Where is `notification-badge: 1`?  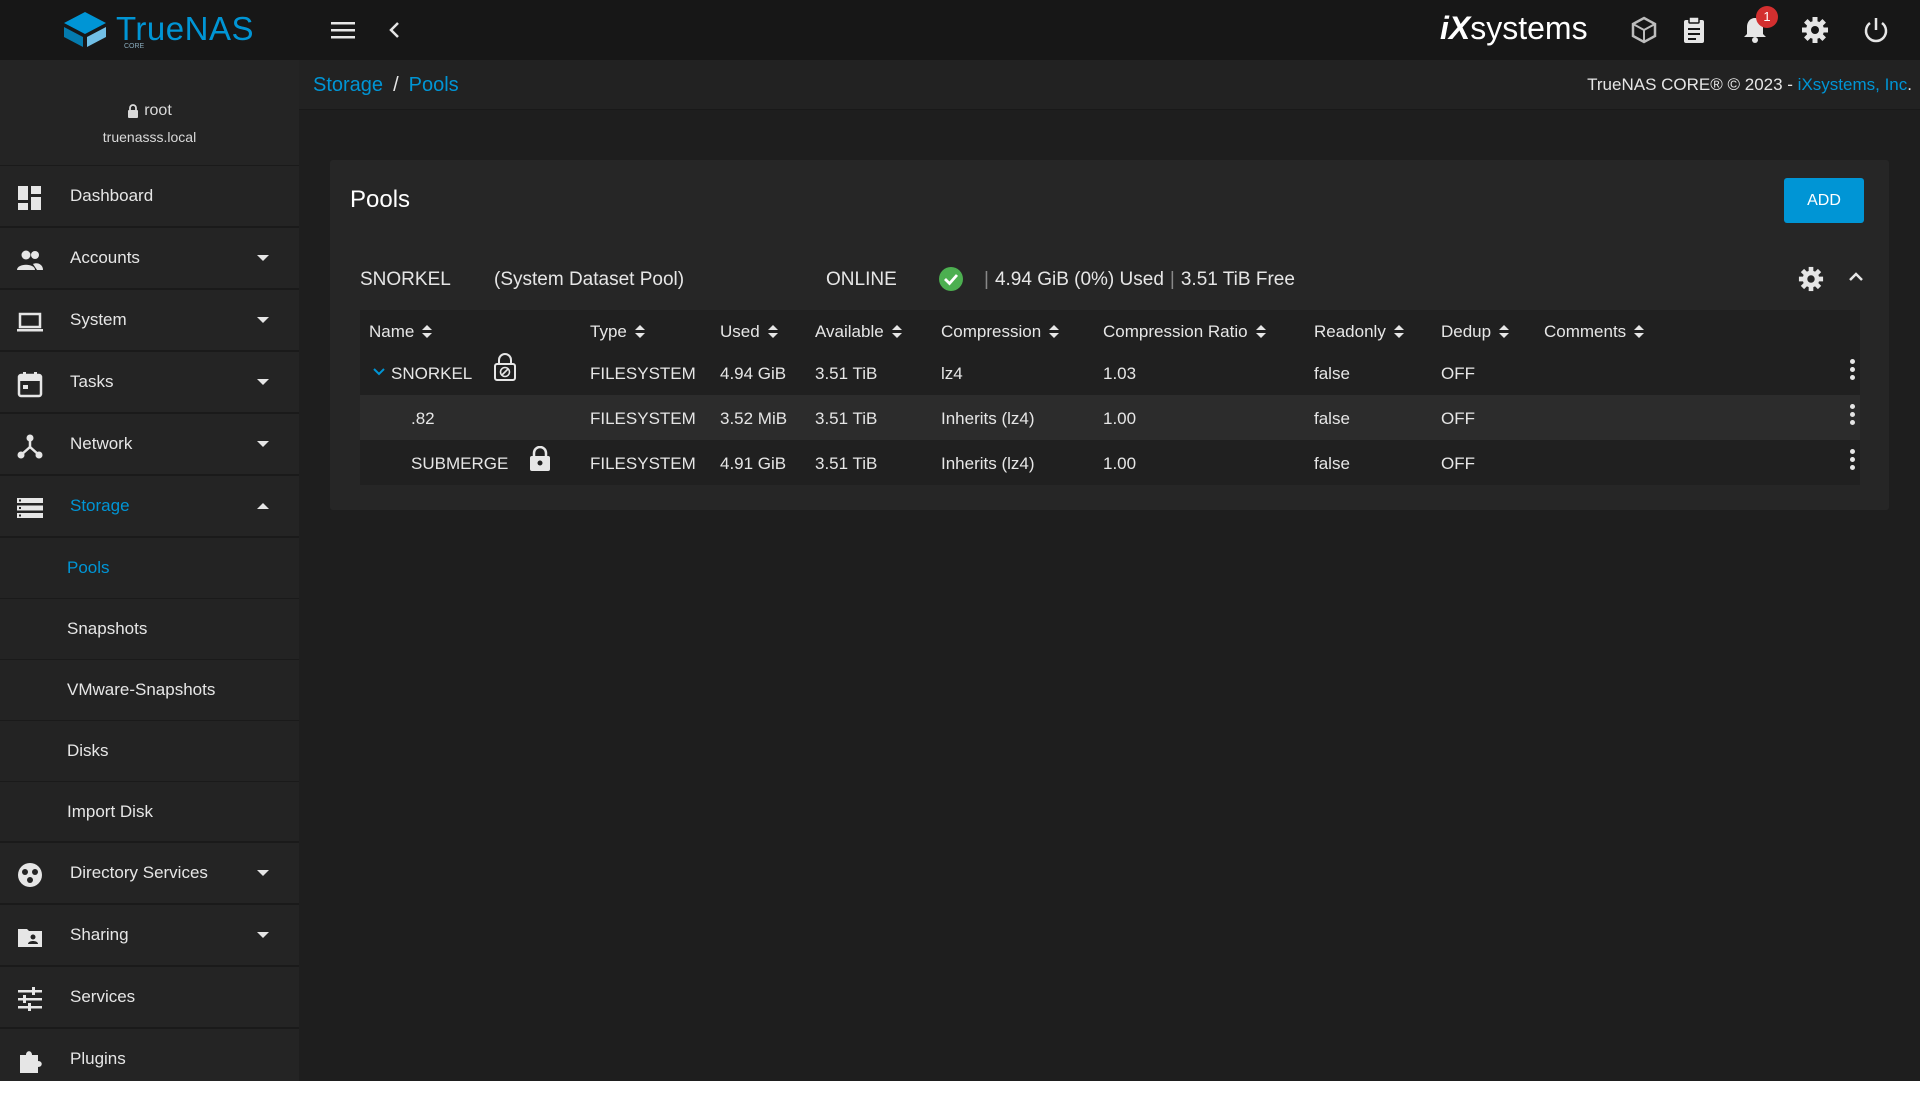 notification-badge: 1 is located at coordinates (1767, 17).